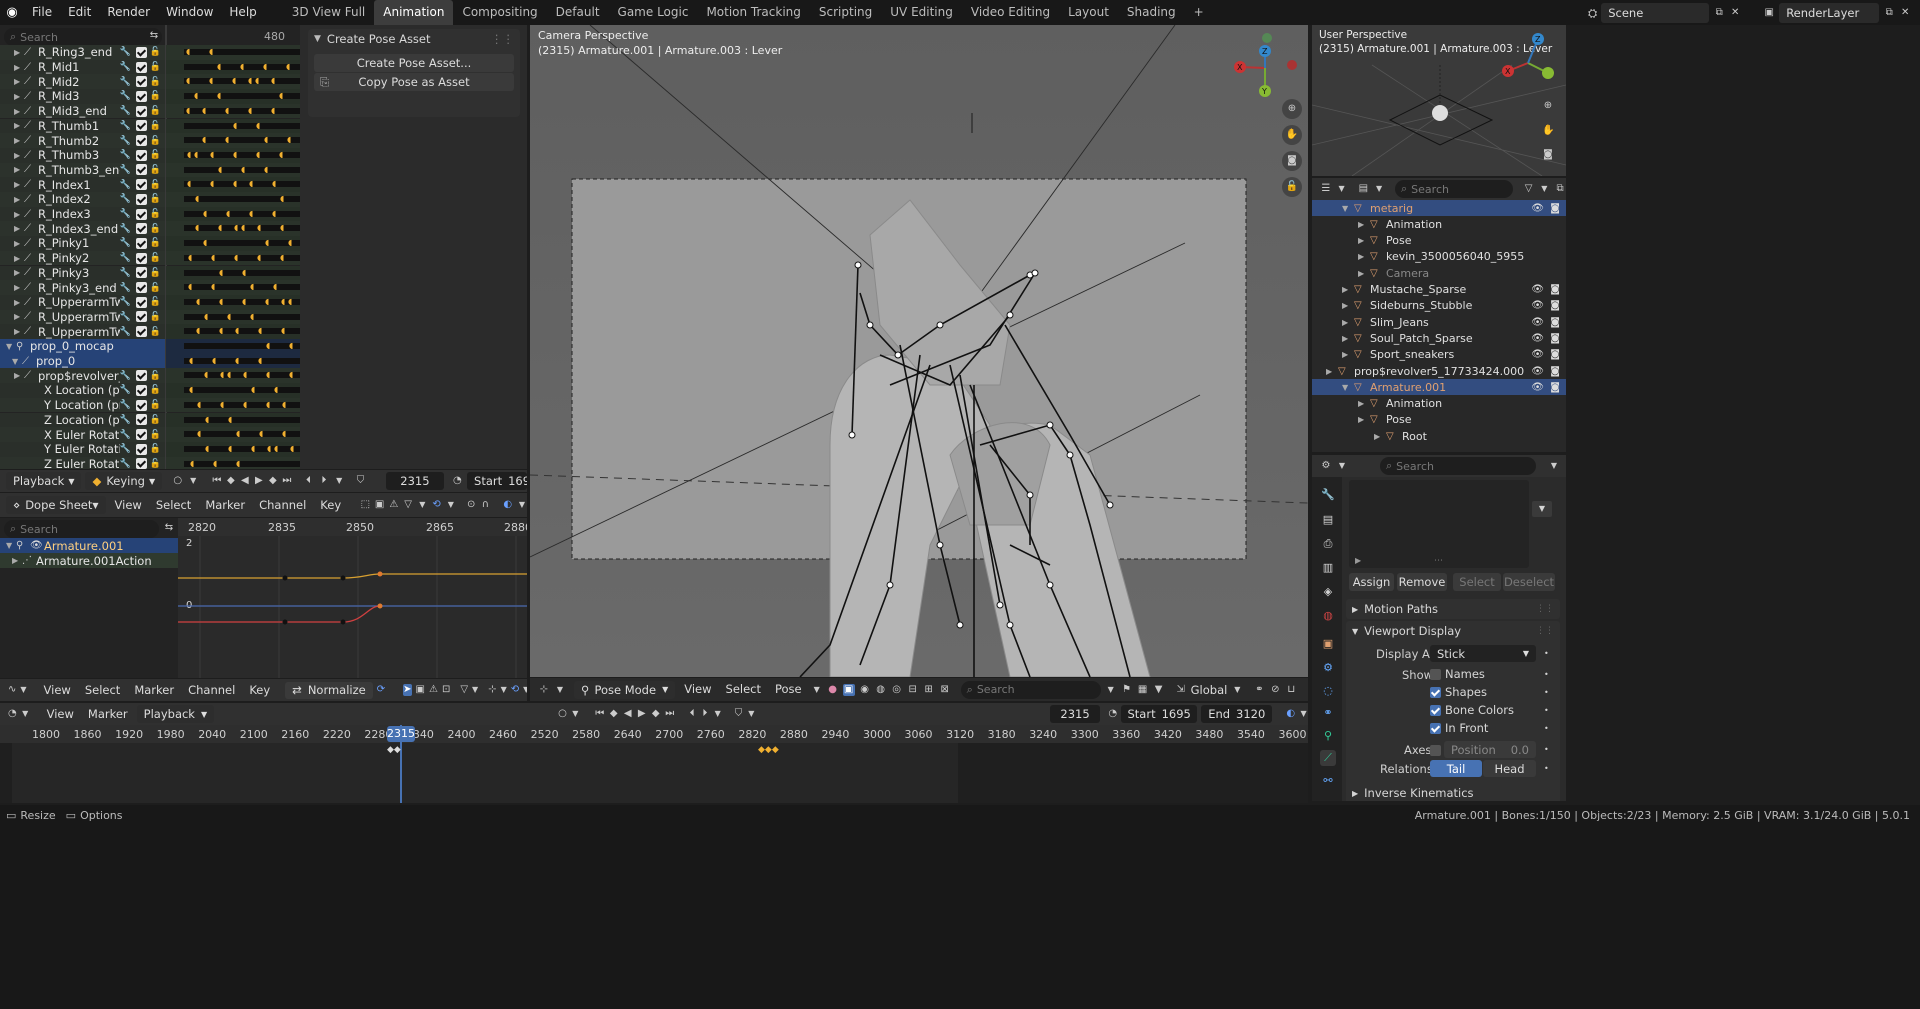  What do you see at coordinates (1528, 63) in the screenshot?
I see `mini-nav-gizmo: X Z` at bounding box center [1528, 63].